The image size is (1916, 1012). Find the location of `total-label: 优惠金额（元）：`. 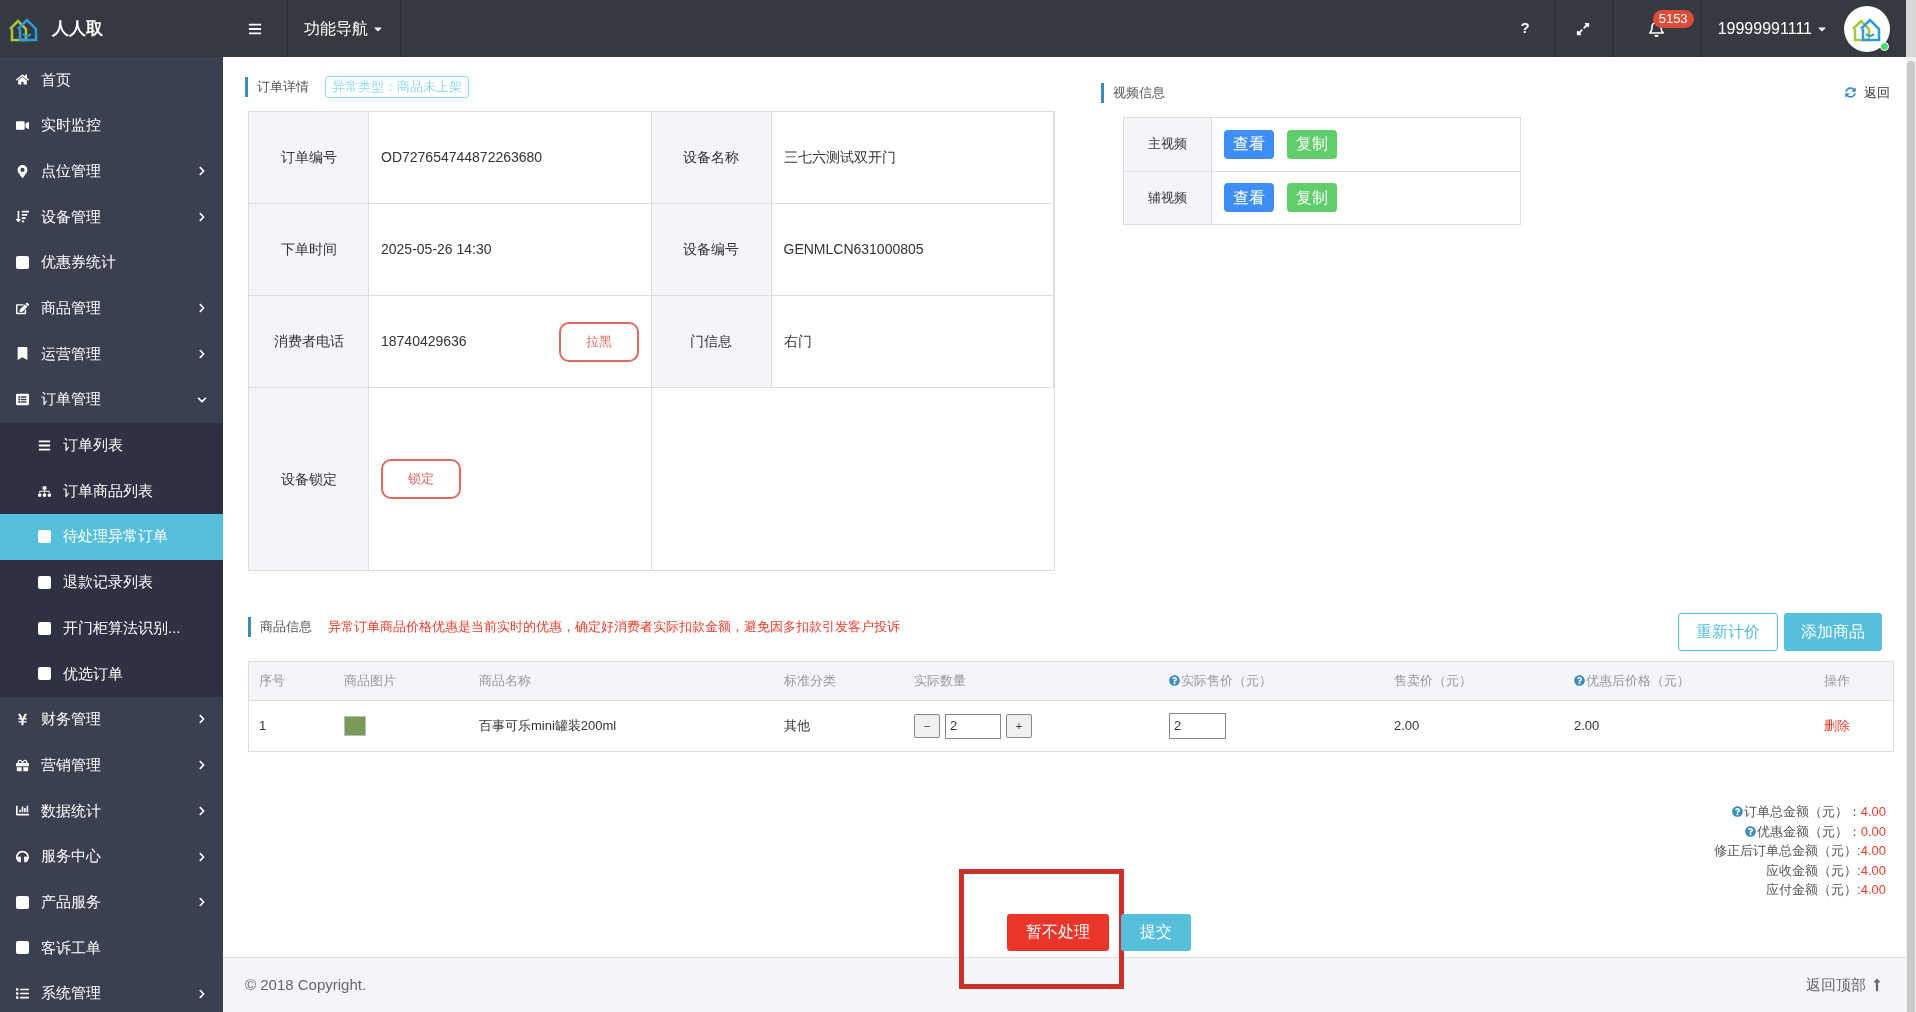

total-label: 优惠金额（元）： is located at coordinates (1802, 831).